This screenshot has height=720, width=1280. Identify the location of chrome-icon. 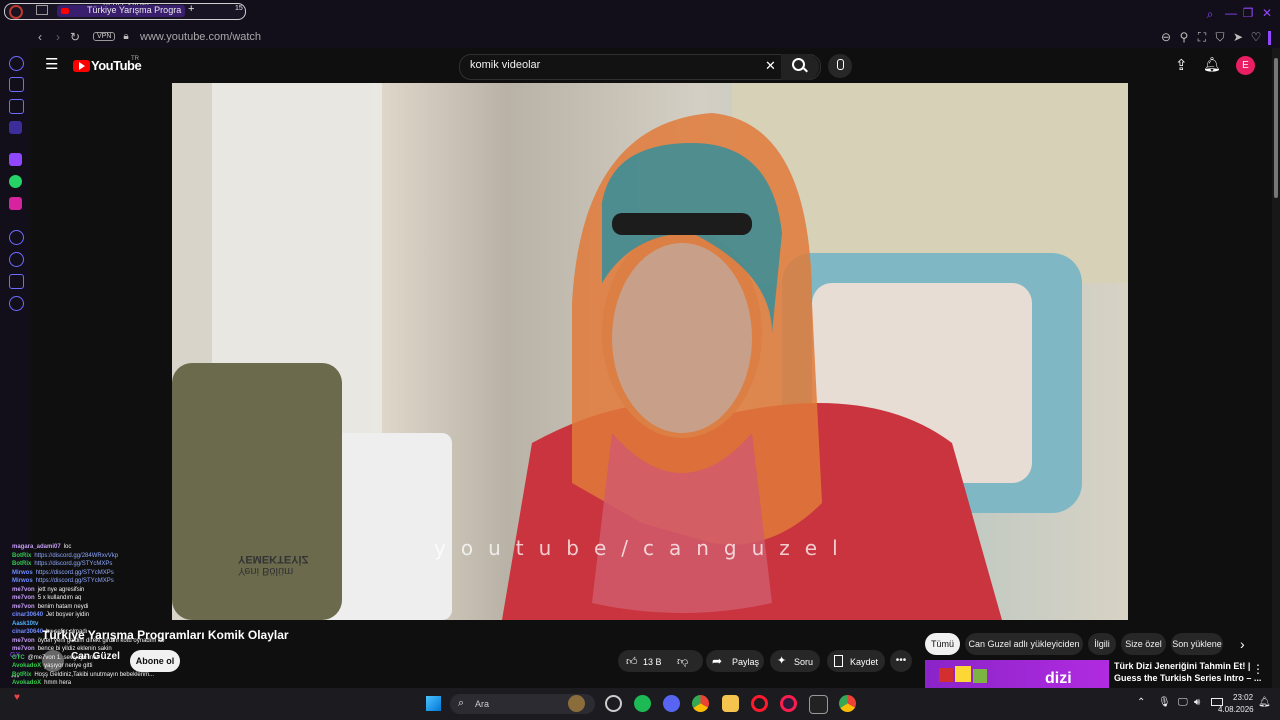
(700, 703).